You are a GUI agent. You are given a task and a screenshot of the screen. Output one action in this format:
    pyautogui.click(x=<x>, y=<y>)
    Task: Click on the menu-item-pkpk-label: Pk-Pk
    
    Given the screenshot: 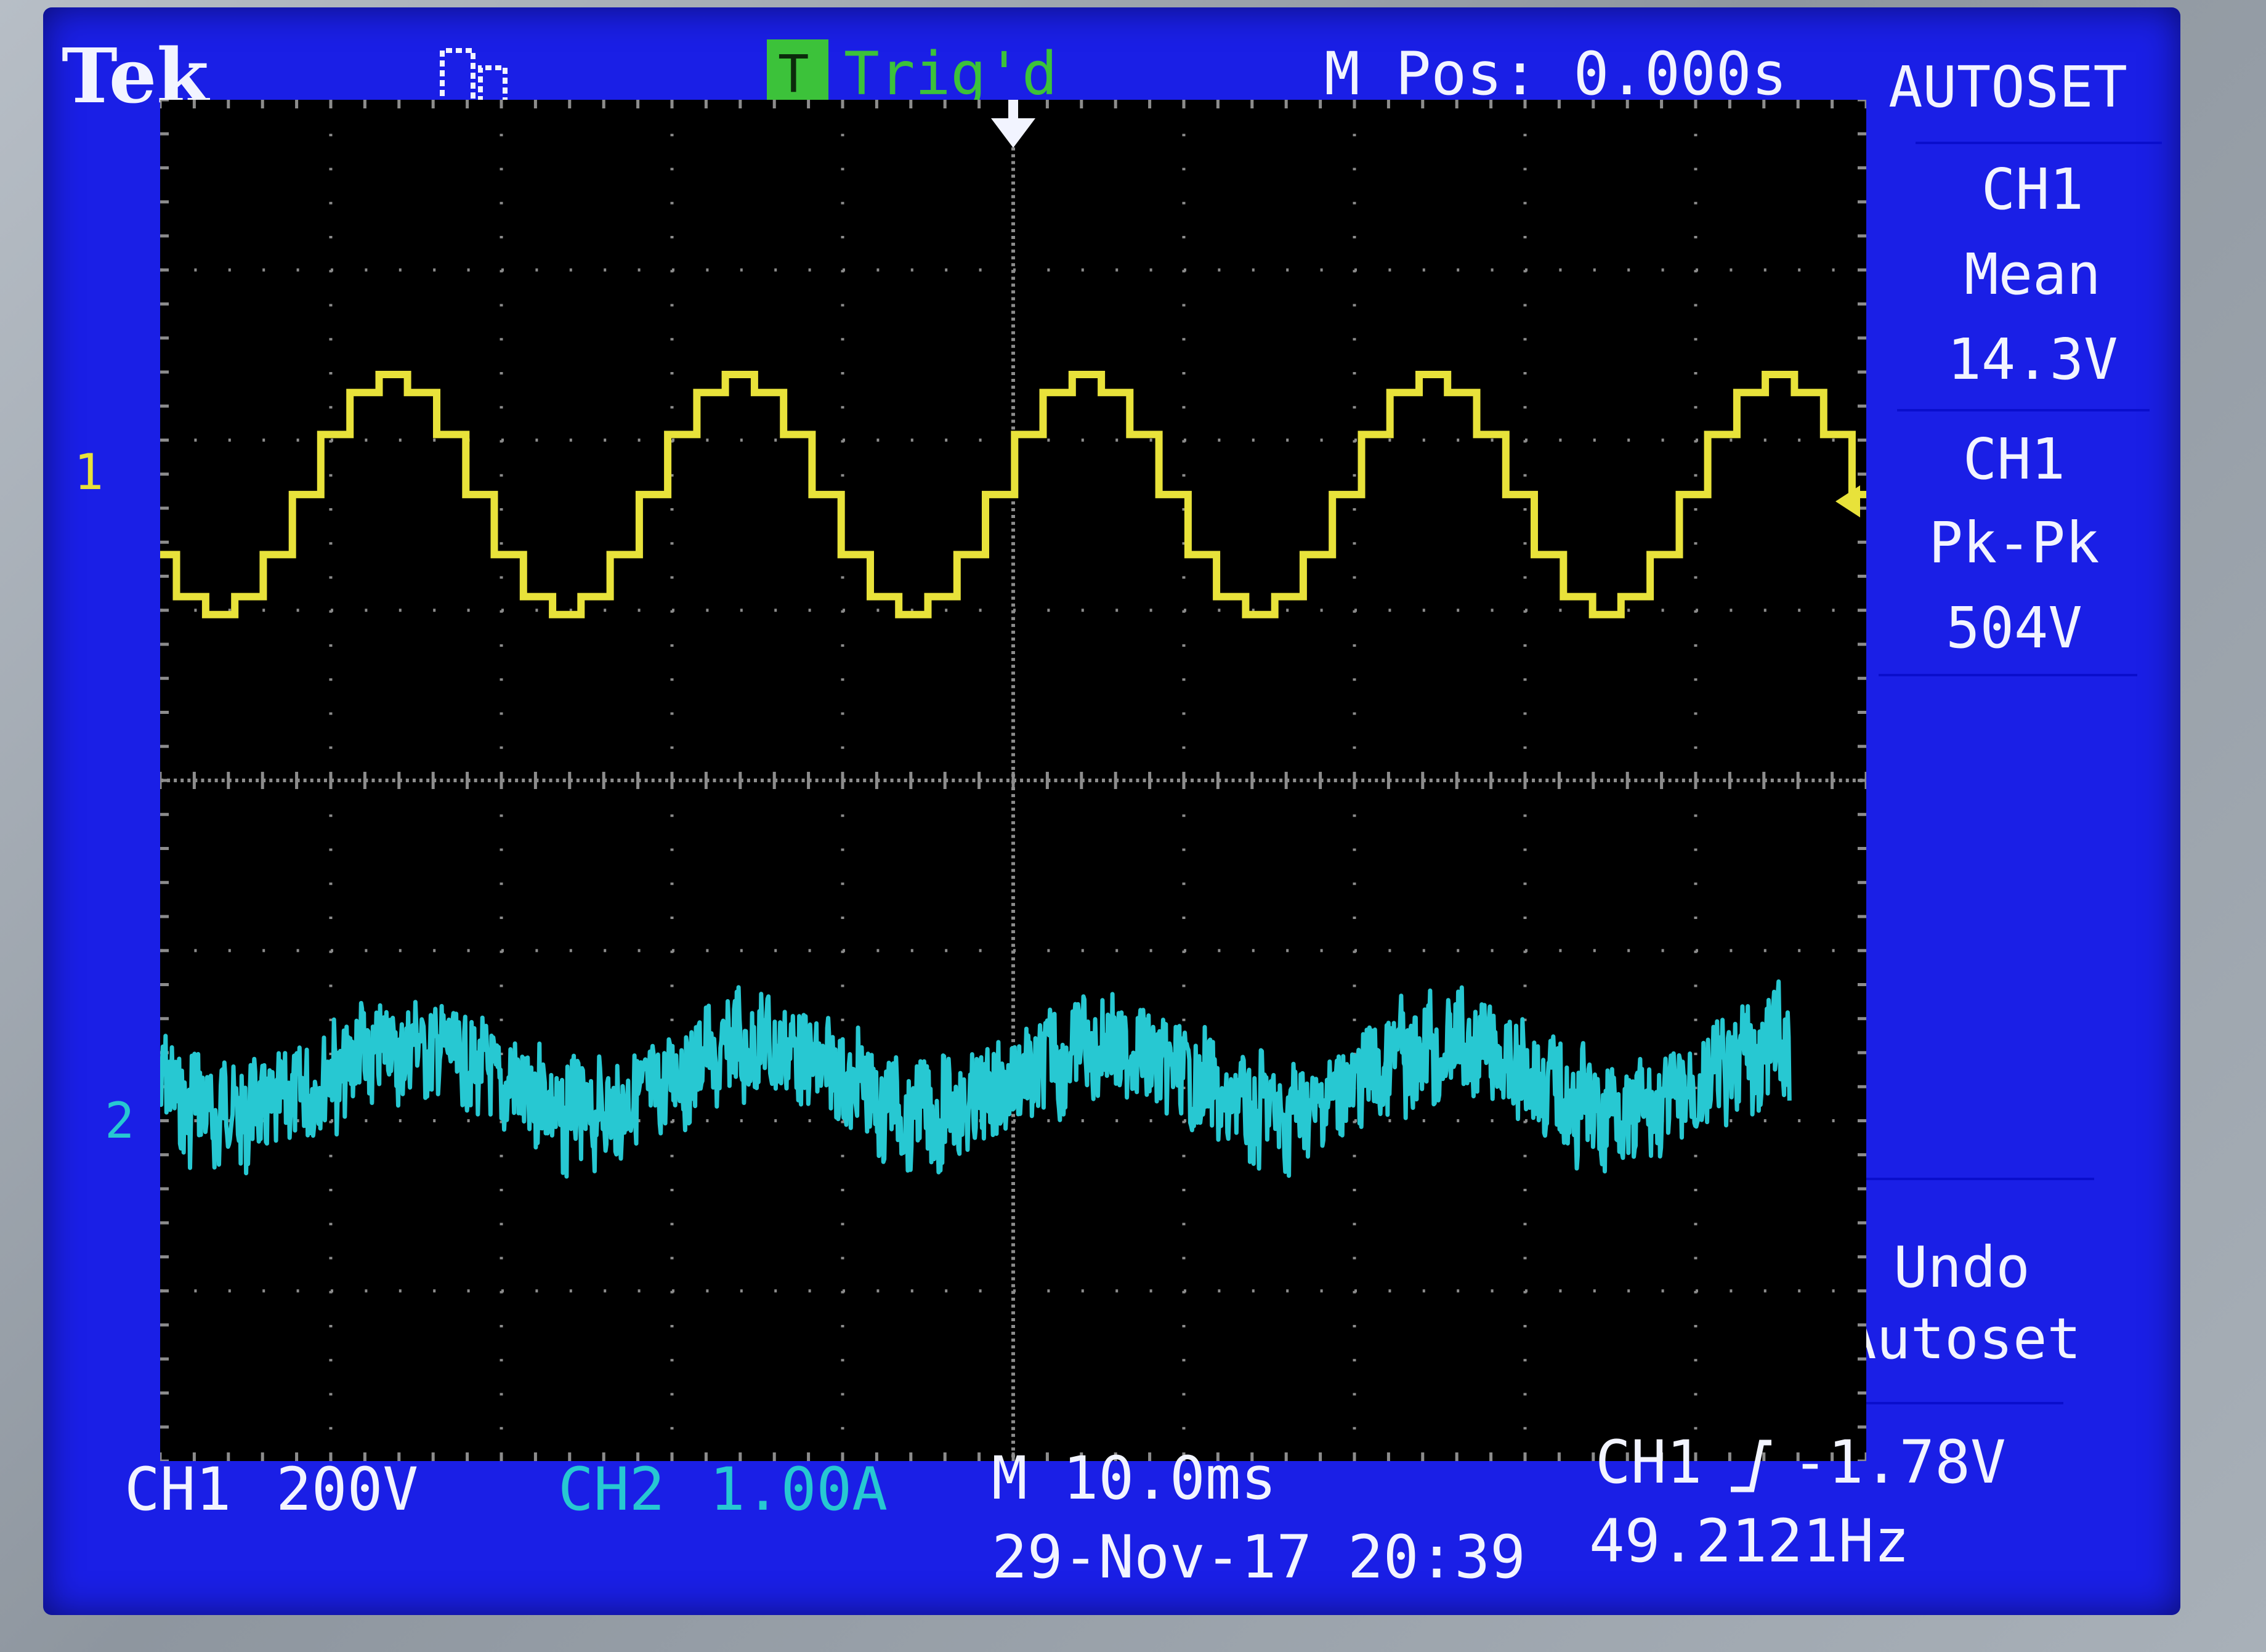 What is the action you would take?
    pyautogui.click(x=2014, y=543)
    